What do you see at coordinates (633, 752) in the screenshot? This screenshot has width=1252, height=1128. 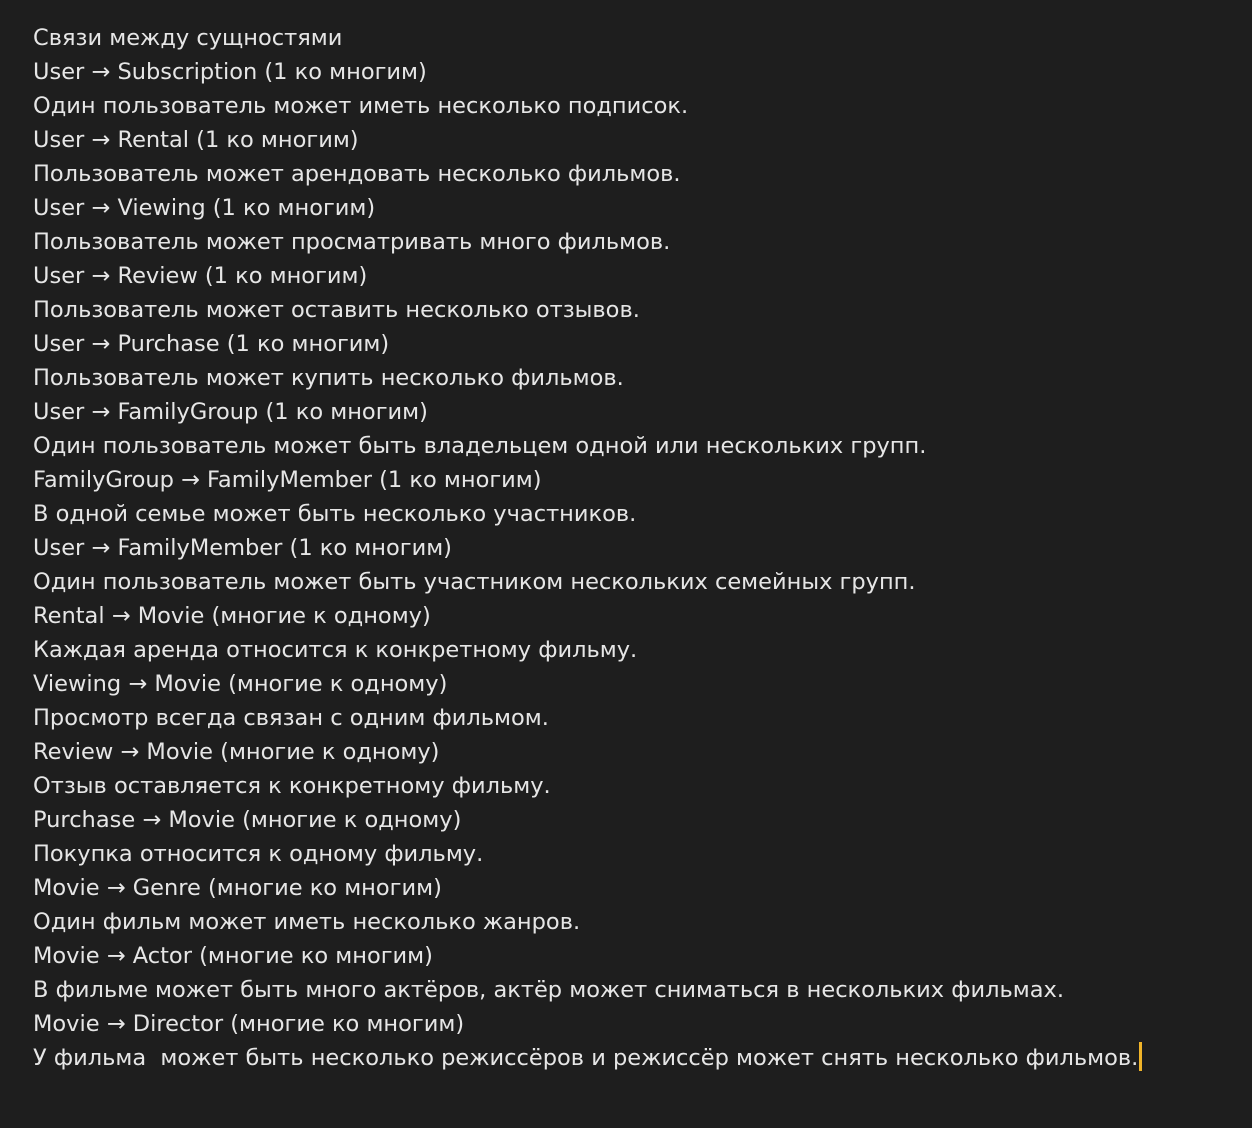 I see `text-line: Review → Movie (многие к одному)` at bounding box center [633, 752].